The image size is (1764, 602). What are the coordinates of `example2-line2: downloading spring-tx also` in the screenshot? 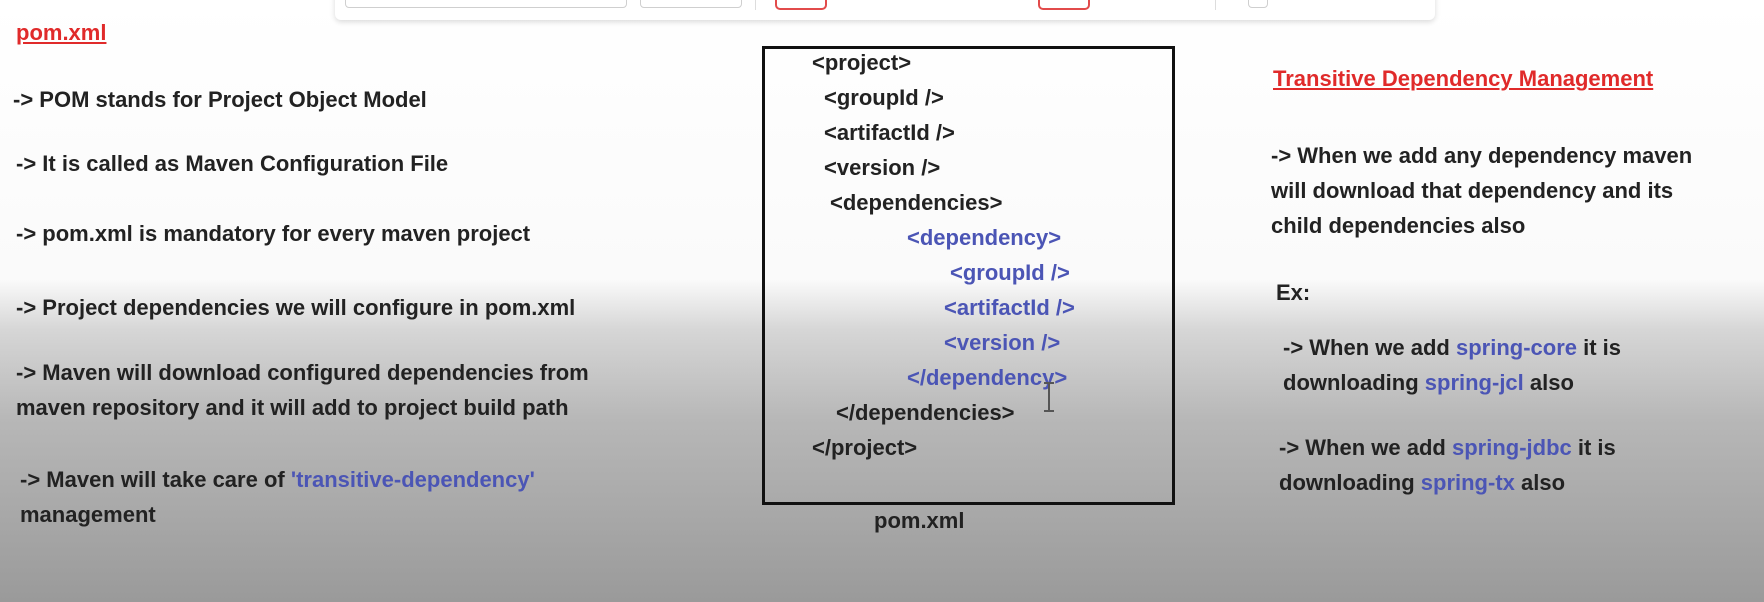 It's located at (1422, 482).